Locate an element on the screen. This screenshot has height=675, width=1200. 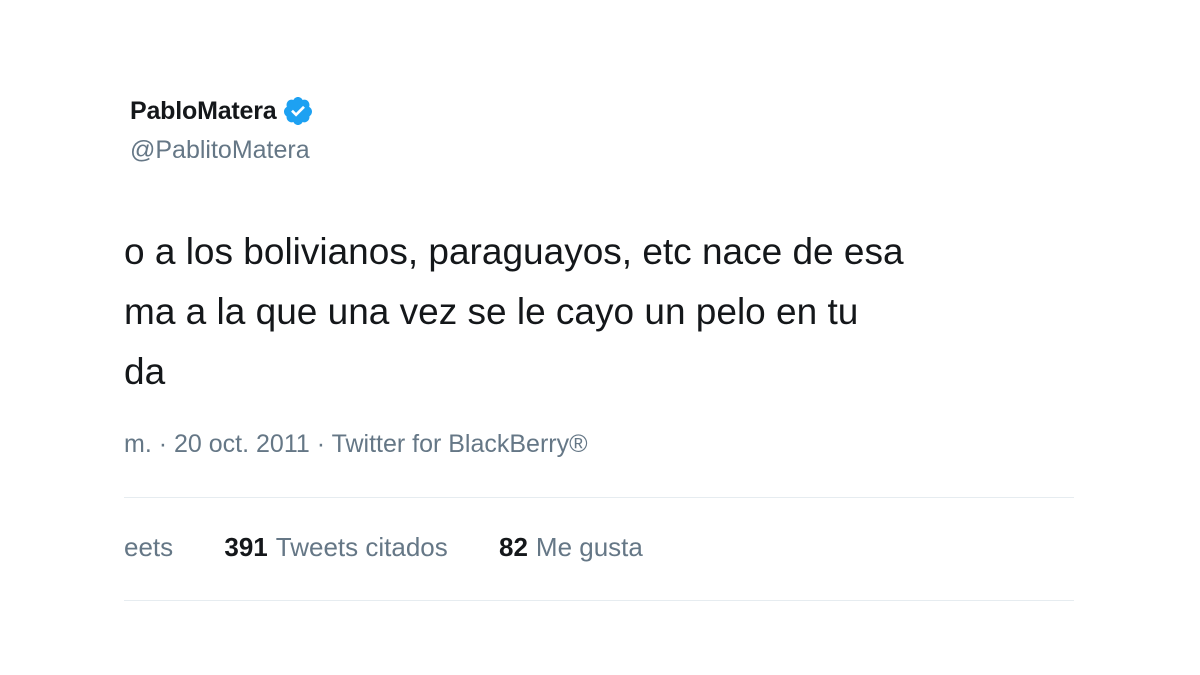
author-display-name: PabloMatera is located at coordinates (203, 111).